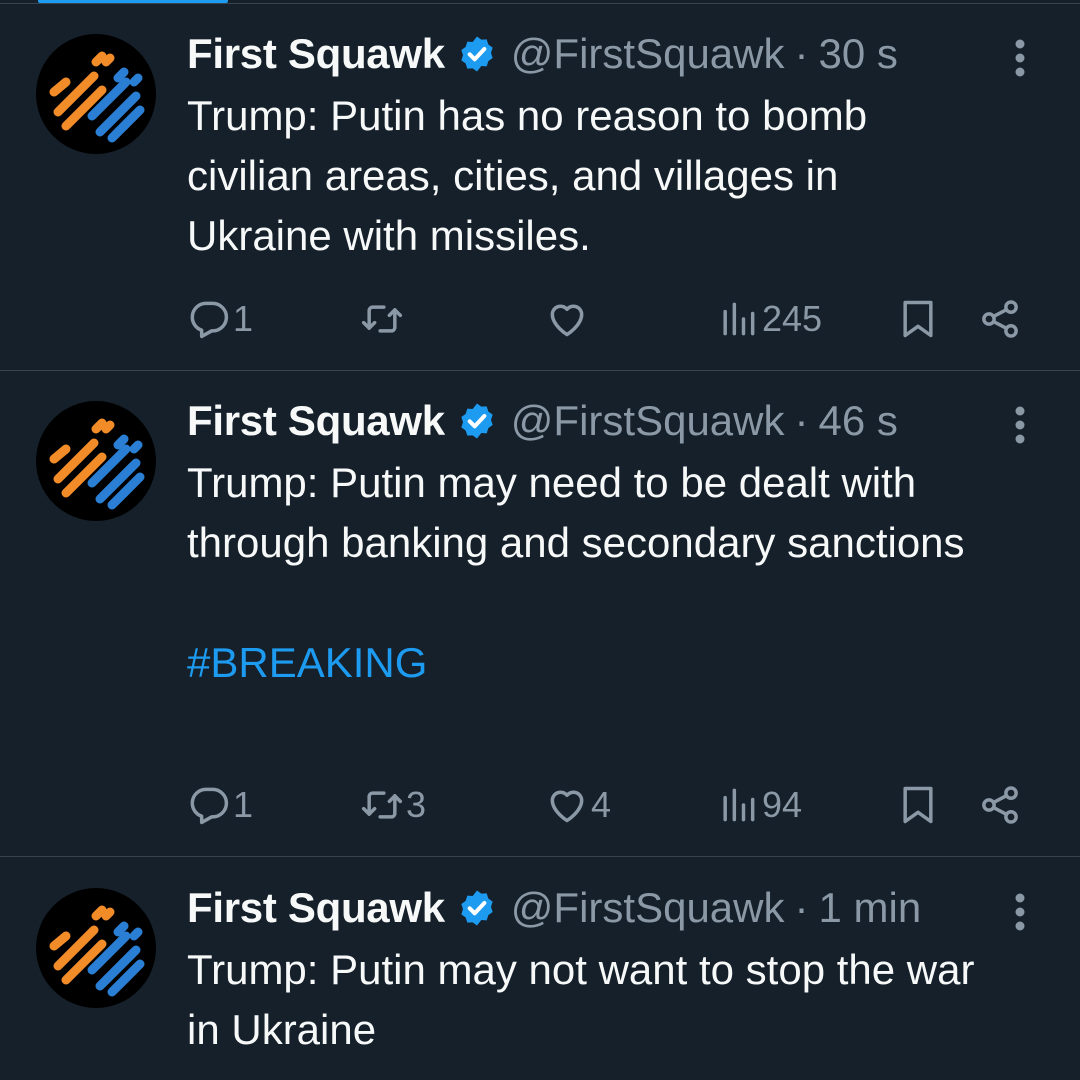  I want to click on timestamp: 46 s, so click(858, 421).